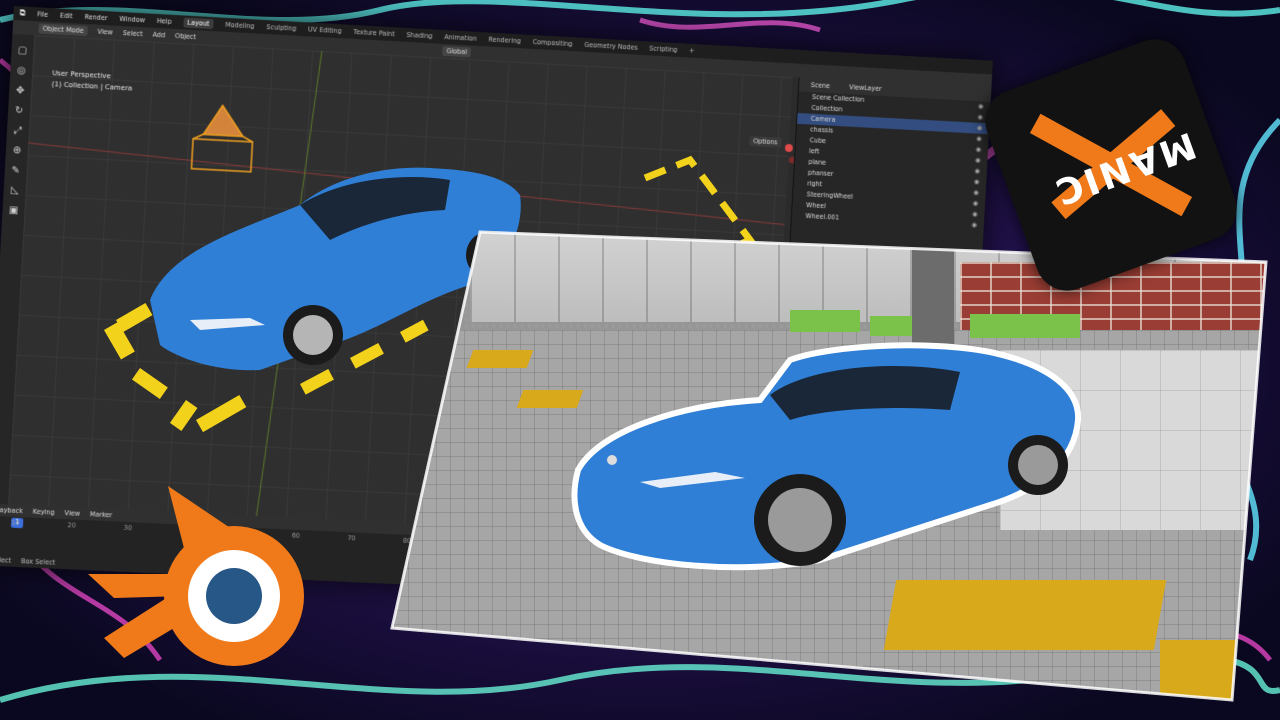  Describe the element at coordinates (38, 562) in the screenshot. I see `status-box-select: Box Select` at that location.